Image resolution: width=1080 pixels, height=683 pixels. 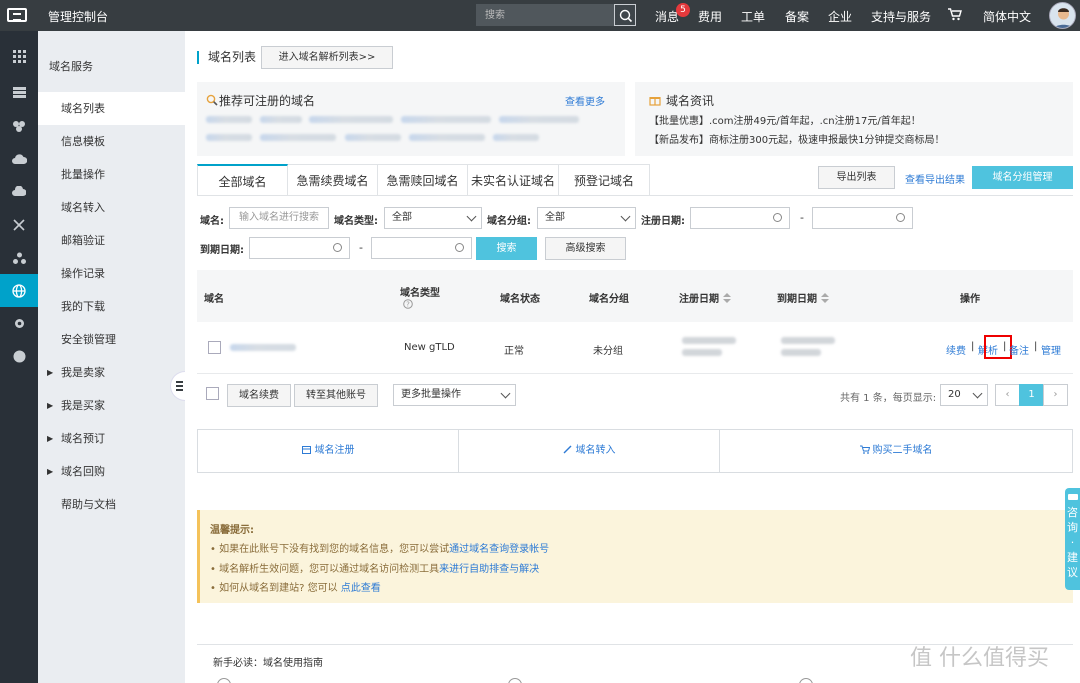 I want to click on search-button: 搜索, so click(x=506, y=248).